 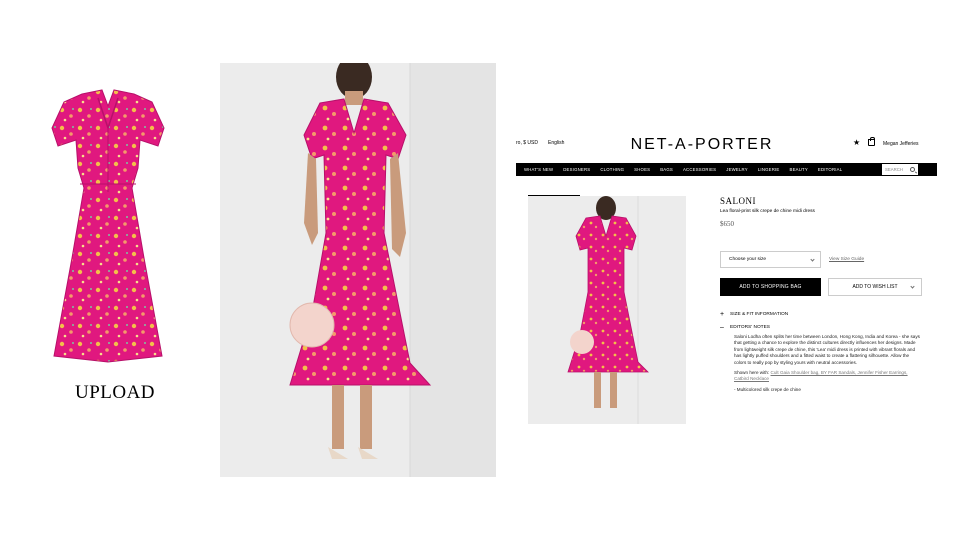 I want to click on plus-icon: +, so click(x=722, y=314).